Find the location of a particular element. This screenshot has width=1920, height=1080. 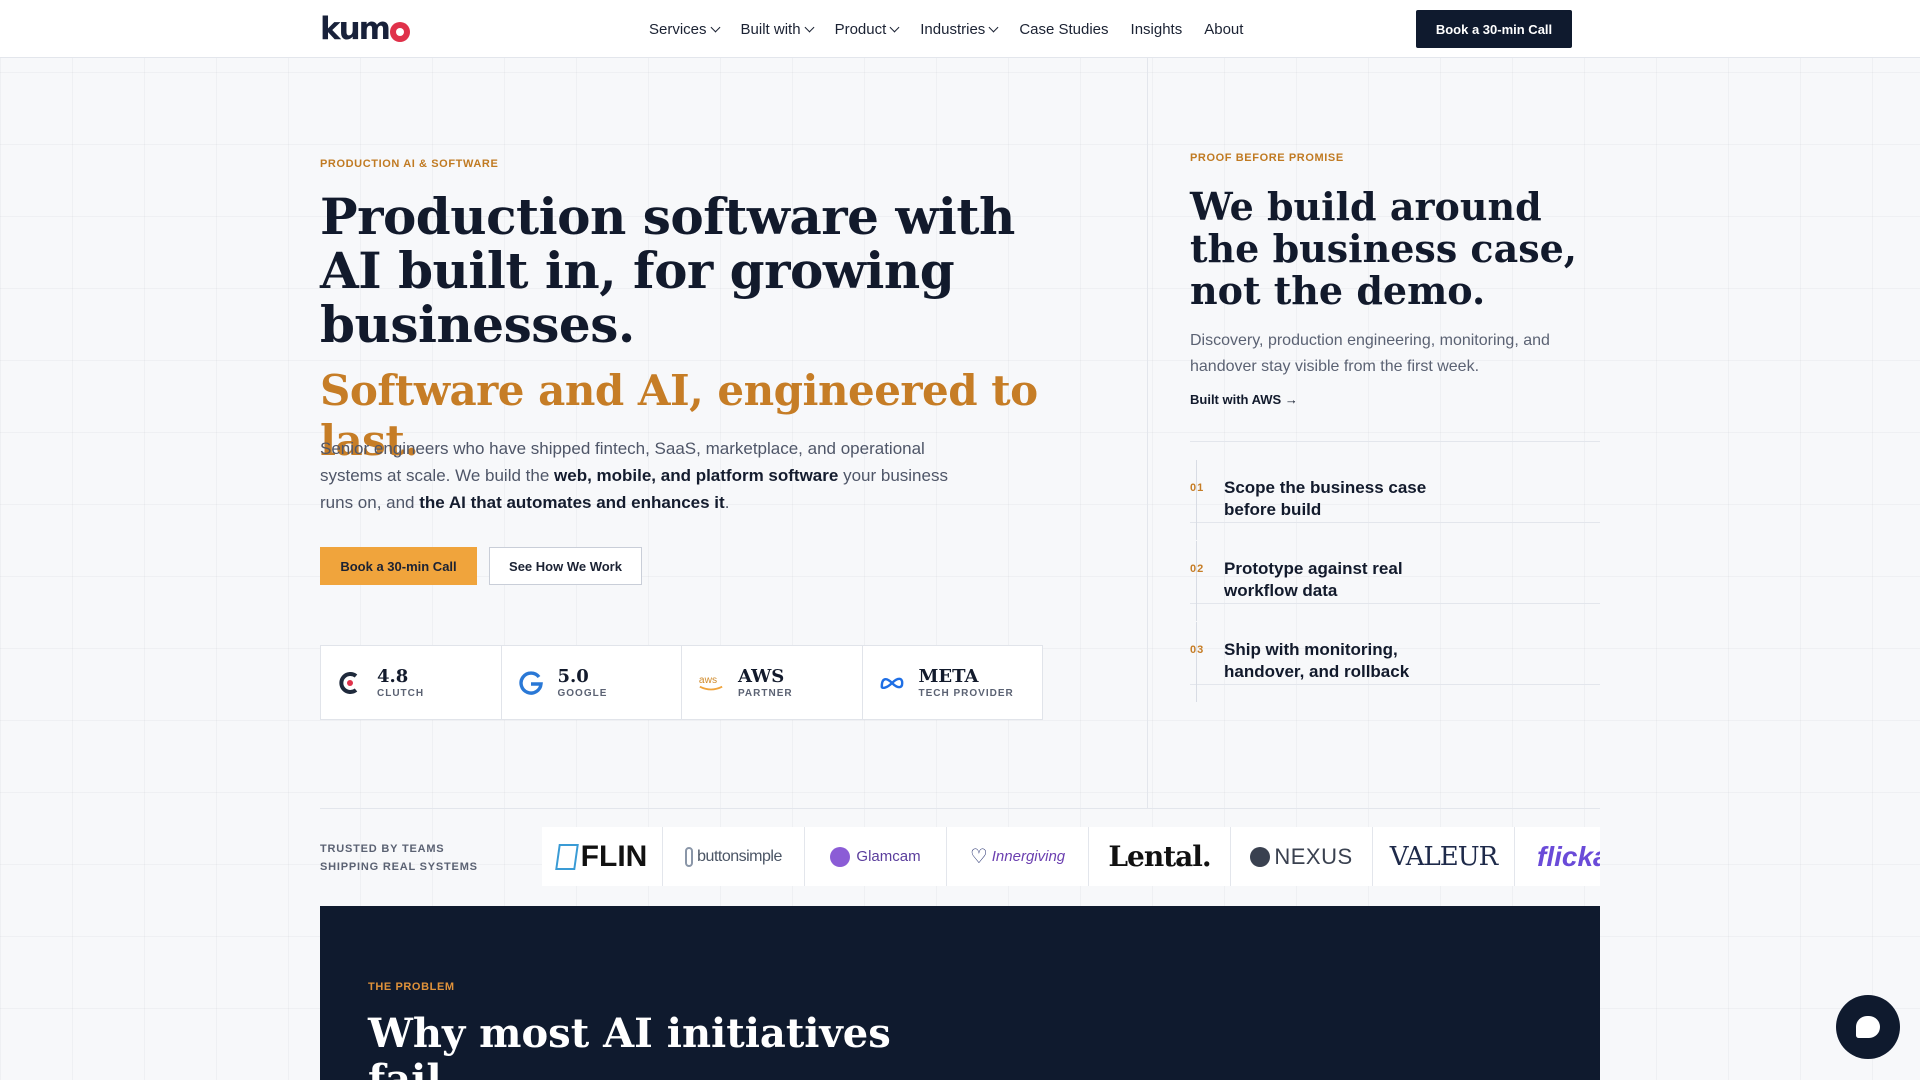

step-number: 02 is located at coordinates (1197, 569).